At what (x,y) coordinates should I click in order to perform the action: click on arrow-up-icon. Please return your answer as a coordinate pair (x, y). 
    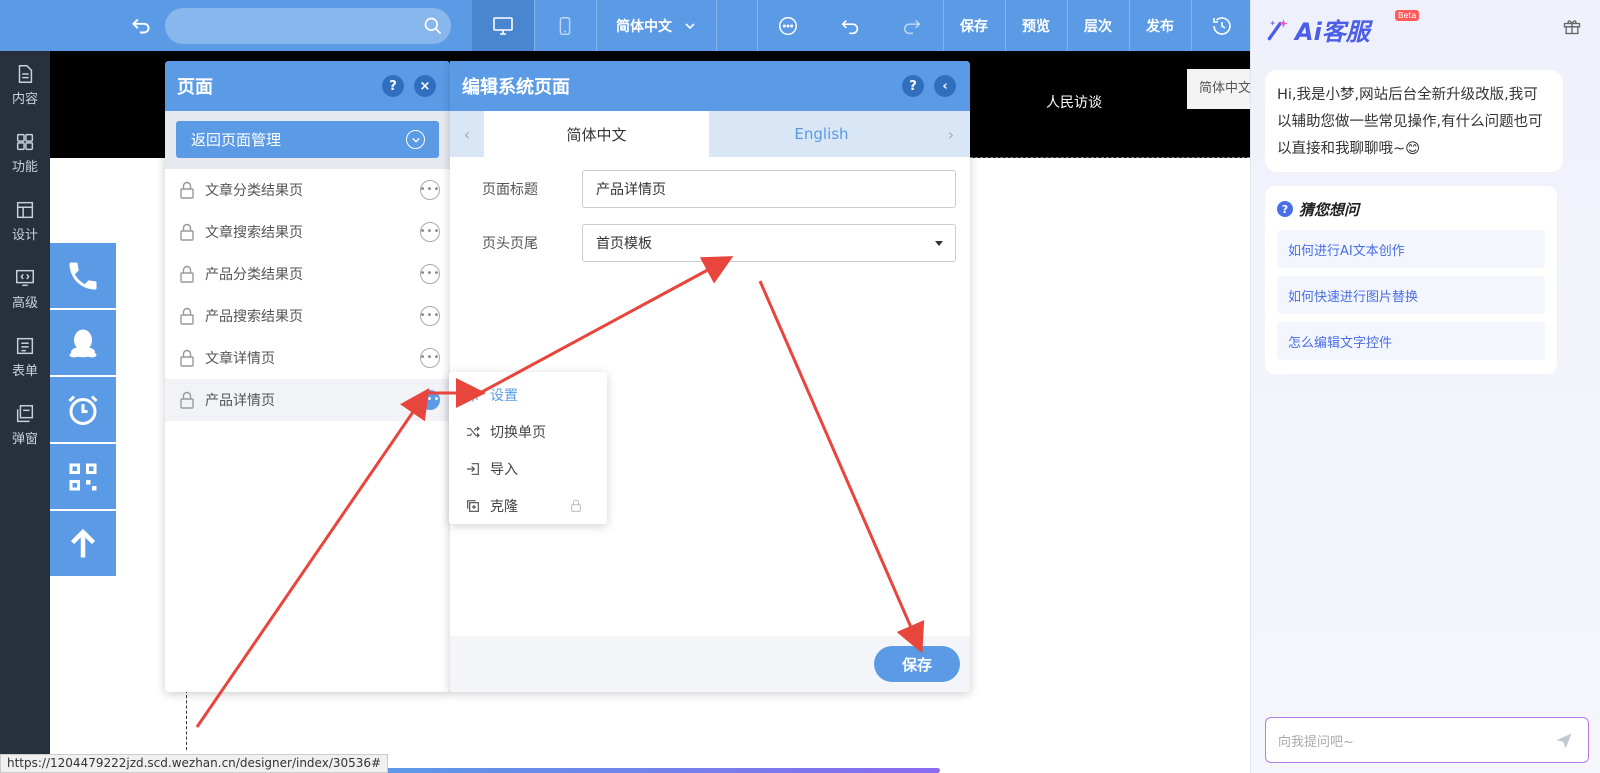
    Looking at the image, I should click on (83, 542).